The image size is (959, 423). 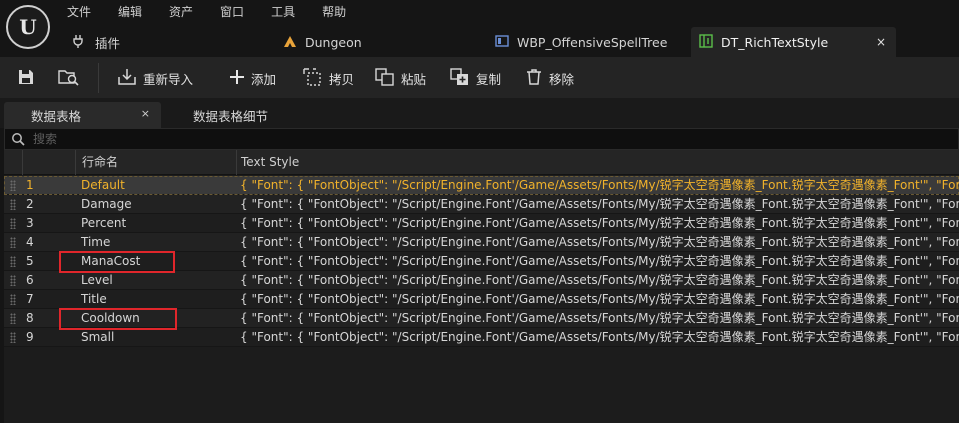 I want to click on row-number: 1, so click(x=30, y=185).